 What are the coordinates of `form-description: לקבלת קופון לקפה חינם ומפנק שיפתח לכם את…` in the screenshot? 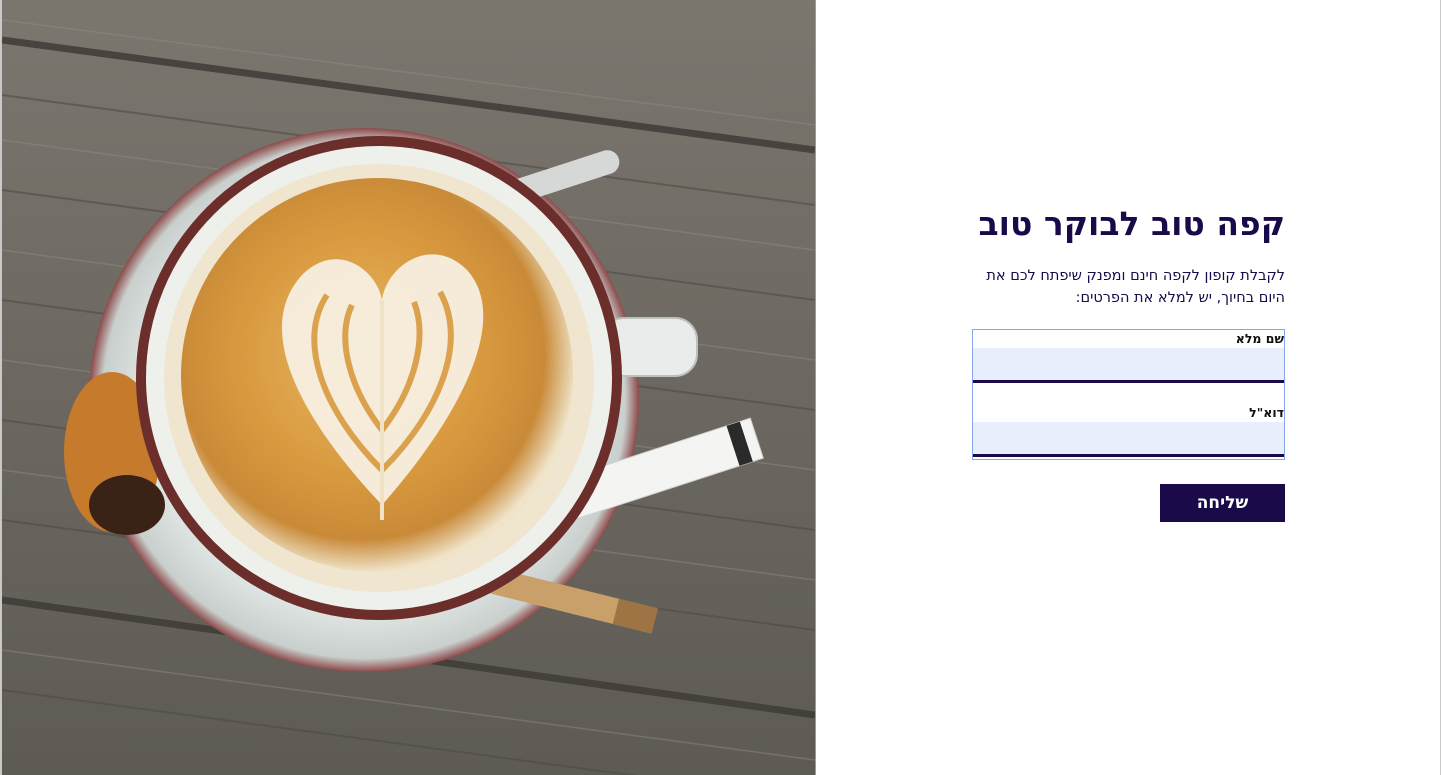 It's located at (1135, 287).